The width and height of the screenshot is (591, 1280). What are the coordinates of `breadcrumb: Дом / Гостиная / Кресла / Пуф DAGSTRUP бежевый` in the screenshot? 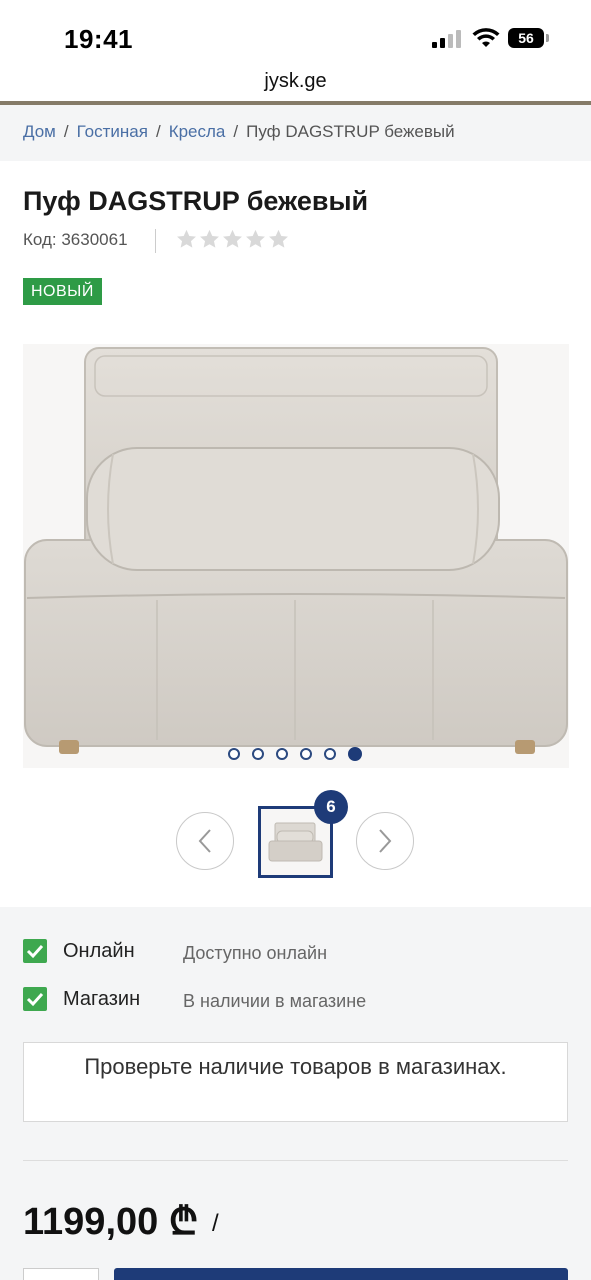 It's located at (239, 132).